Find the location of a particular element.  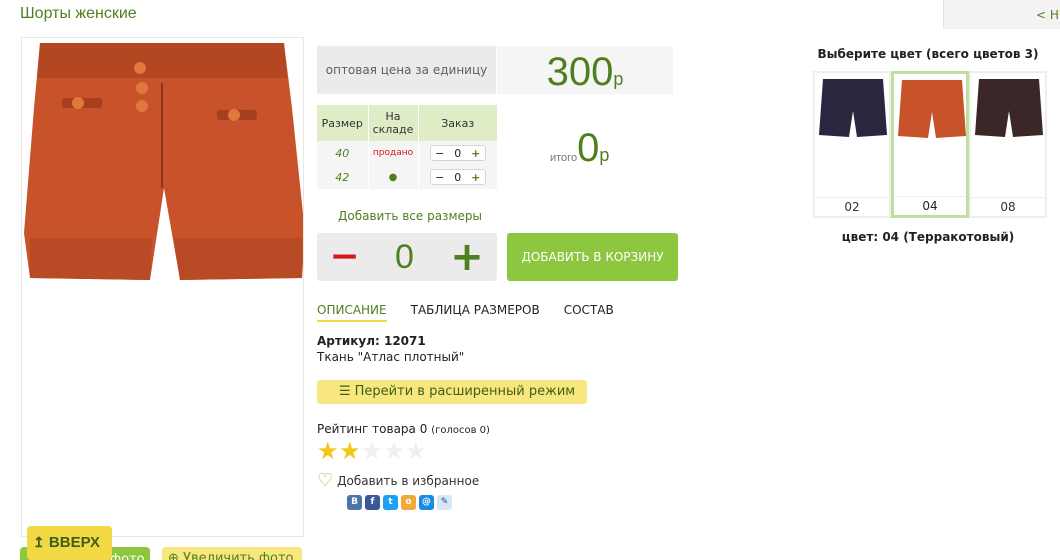

swatch-code: 02 is located at coordinates (852, 205).